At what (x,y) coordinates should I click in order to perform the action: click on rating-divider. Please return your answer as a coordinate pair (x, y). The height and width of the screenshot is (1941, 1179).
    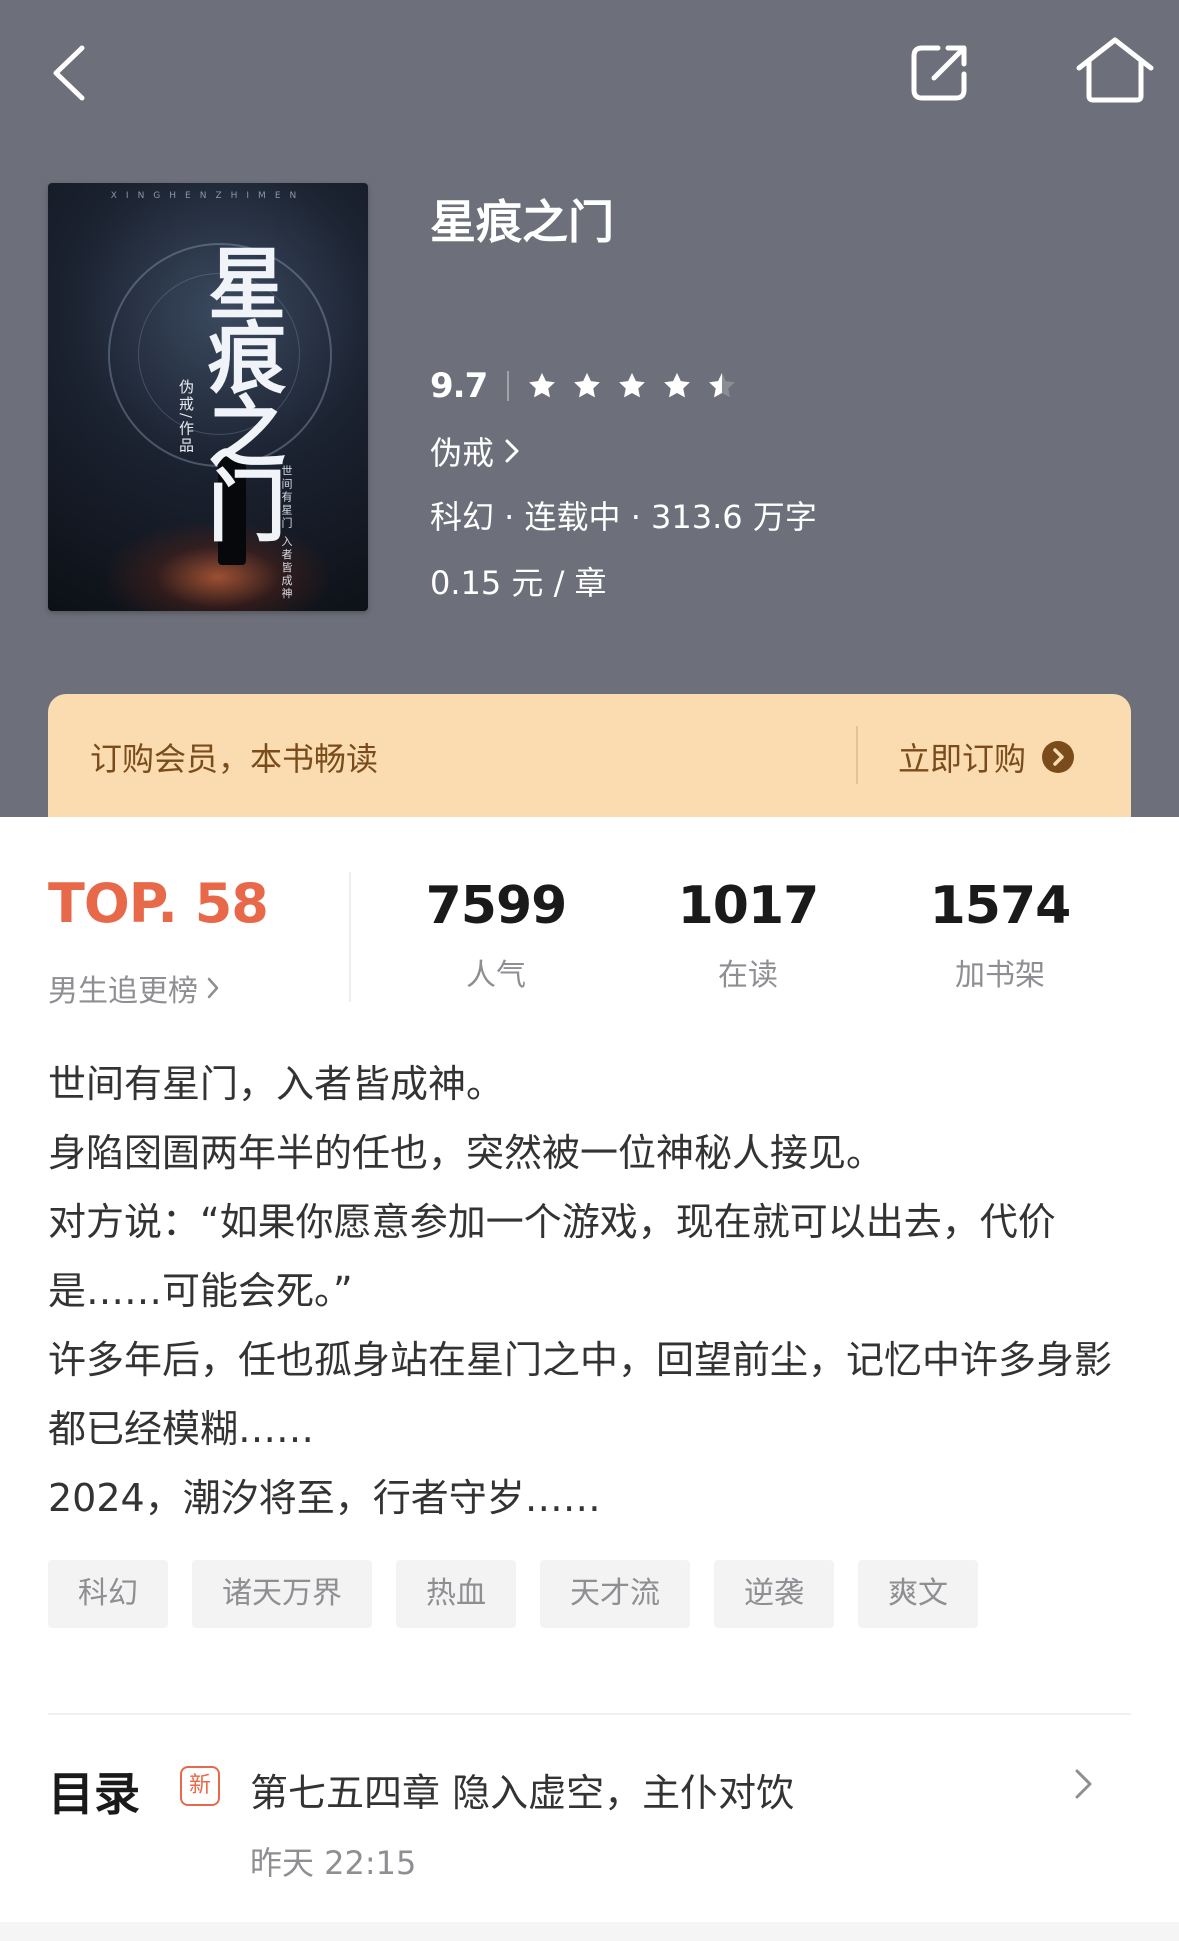
    Looking at the image, I should click on (508, 386).